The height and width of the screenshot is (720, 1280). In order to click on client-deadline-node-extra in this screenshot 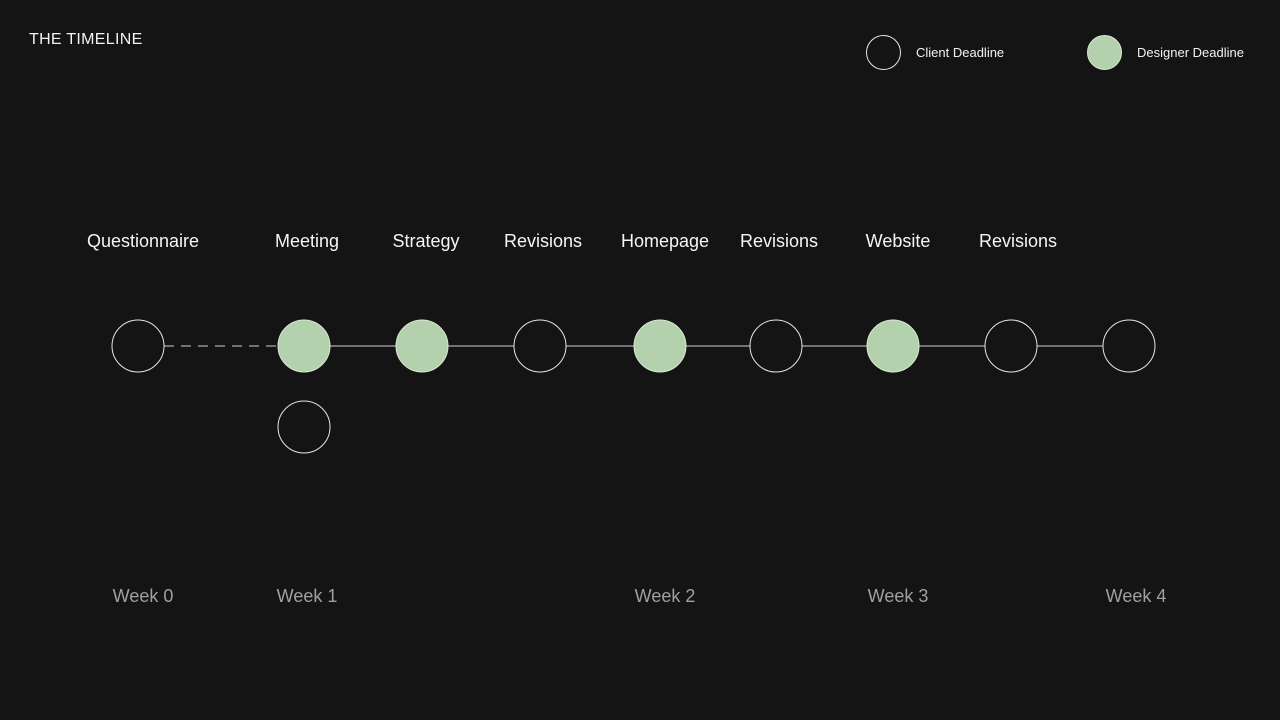, I will do `click(304, 427)`.